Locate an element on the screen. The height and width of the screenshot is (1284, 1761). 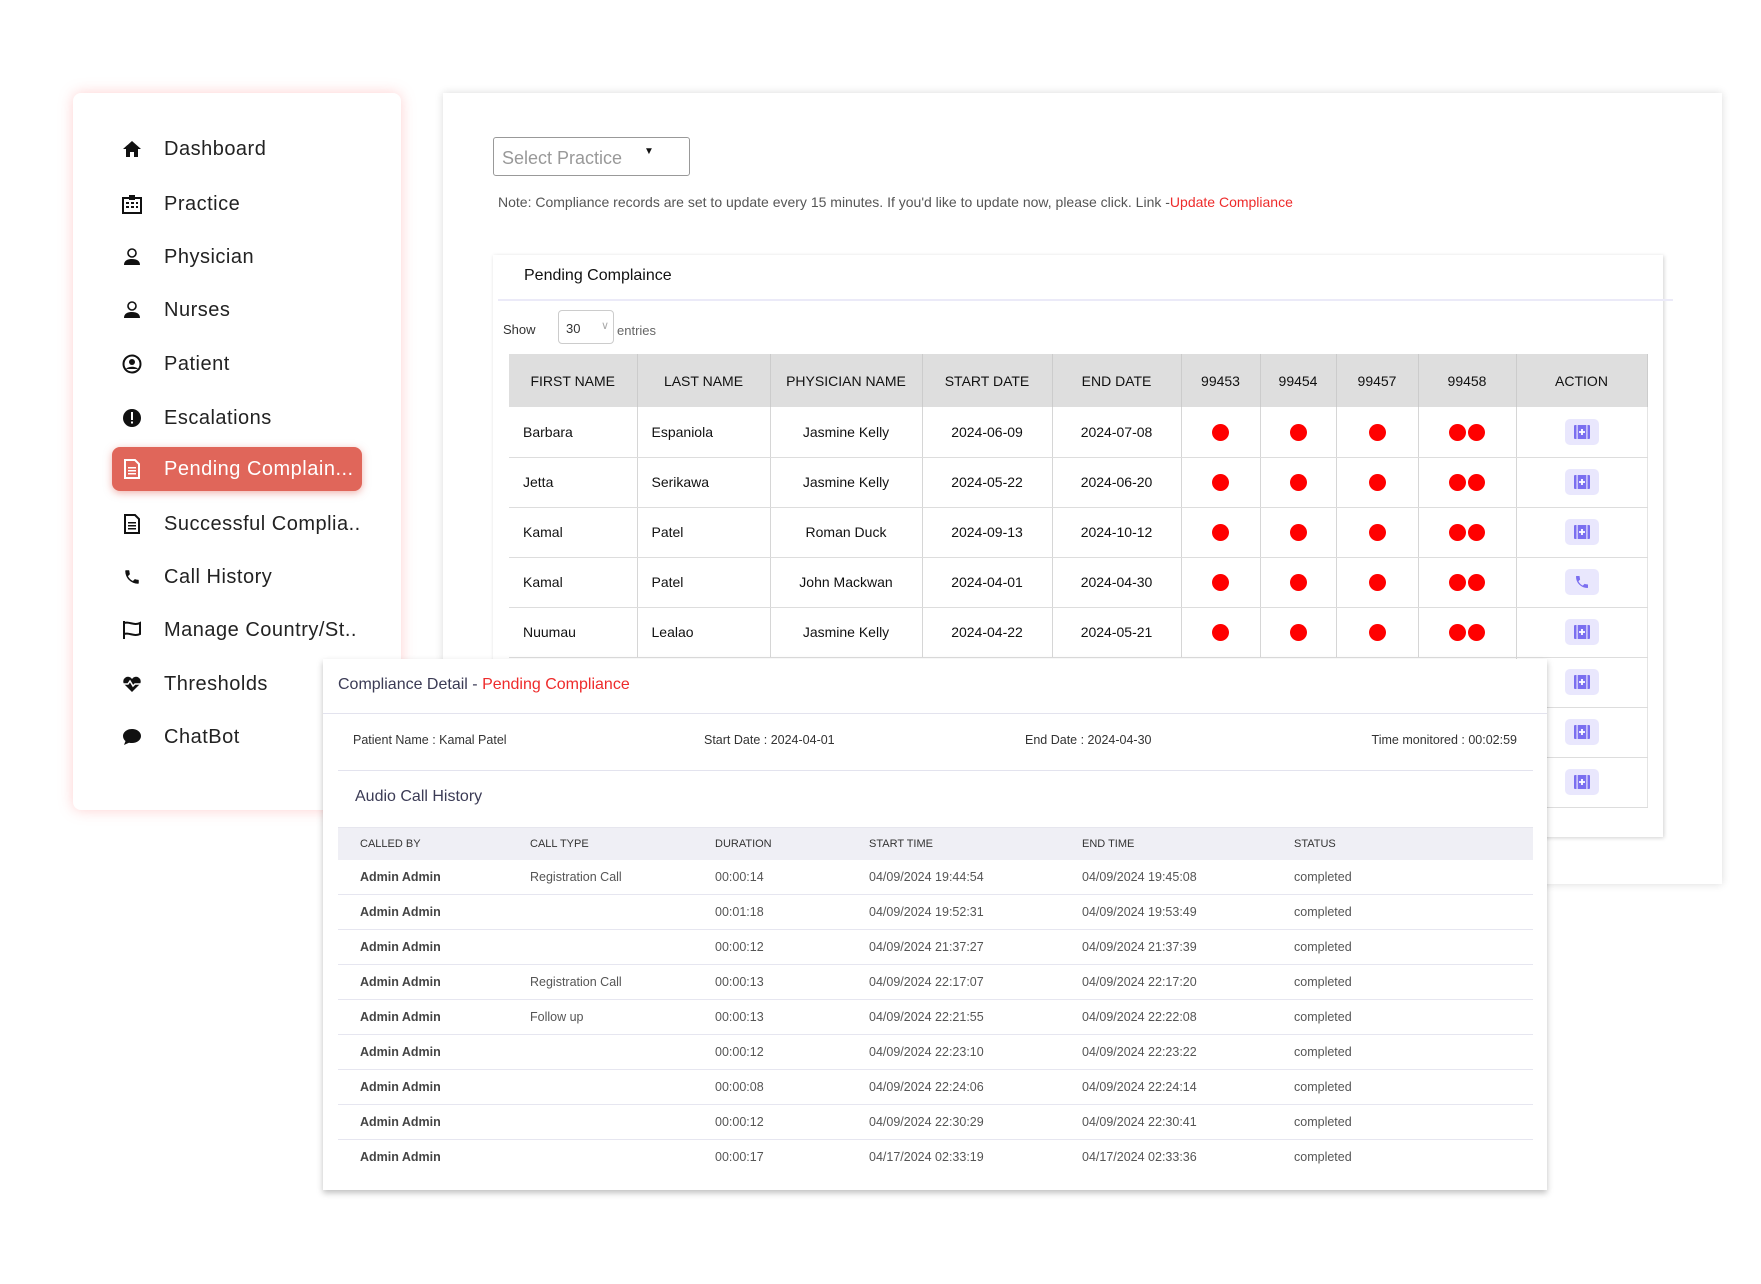
sidebar-item-dashboard: Dashboard is located at coordinates (237, 149).